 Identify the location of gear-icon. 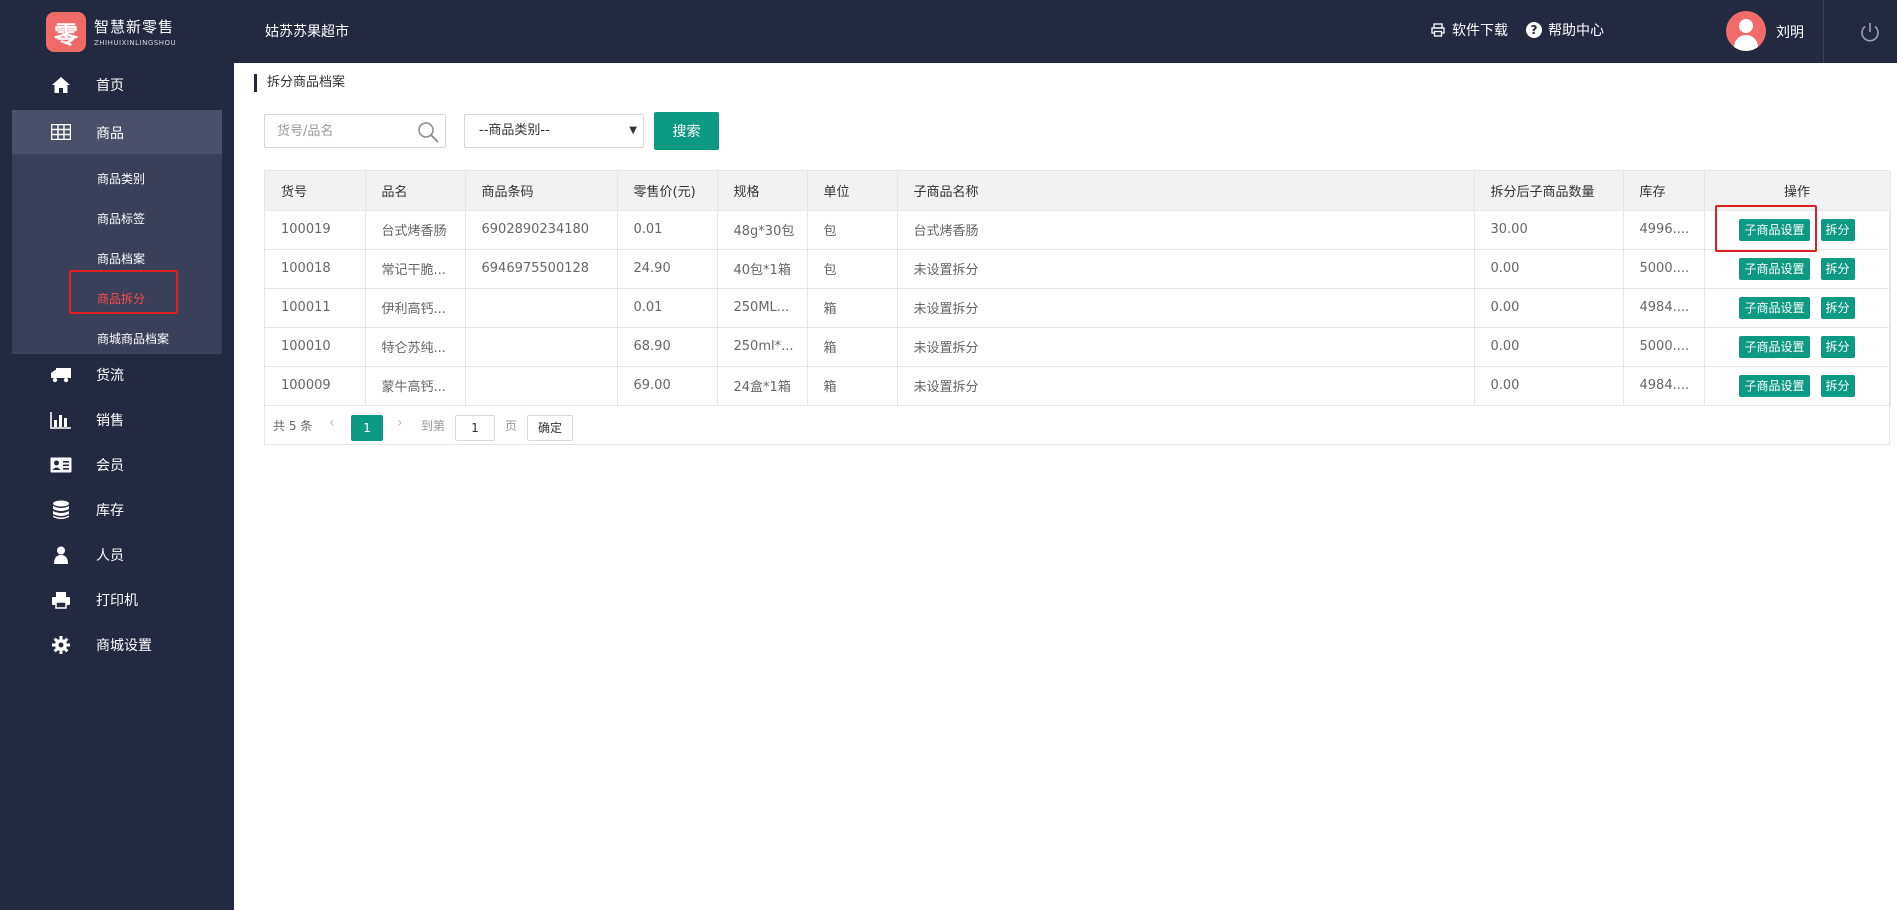
(61, 645).